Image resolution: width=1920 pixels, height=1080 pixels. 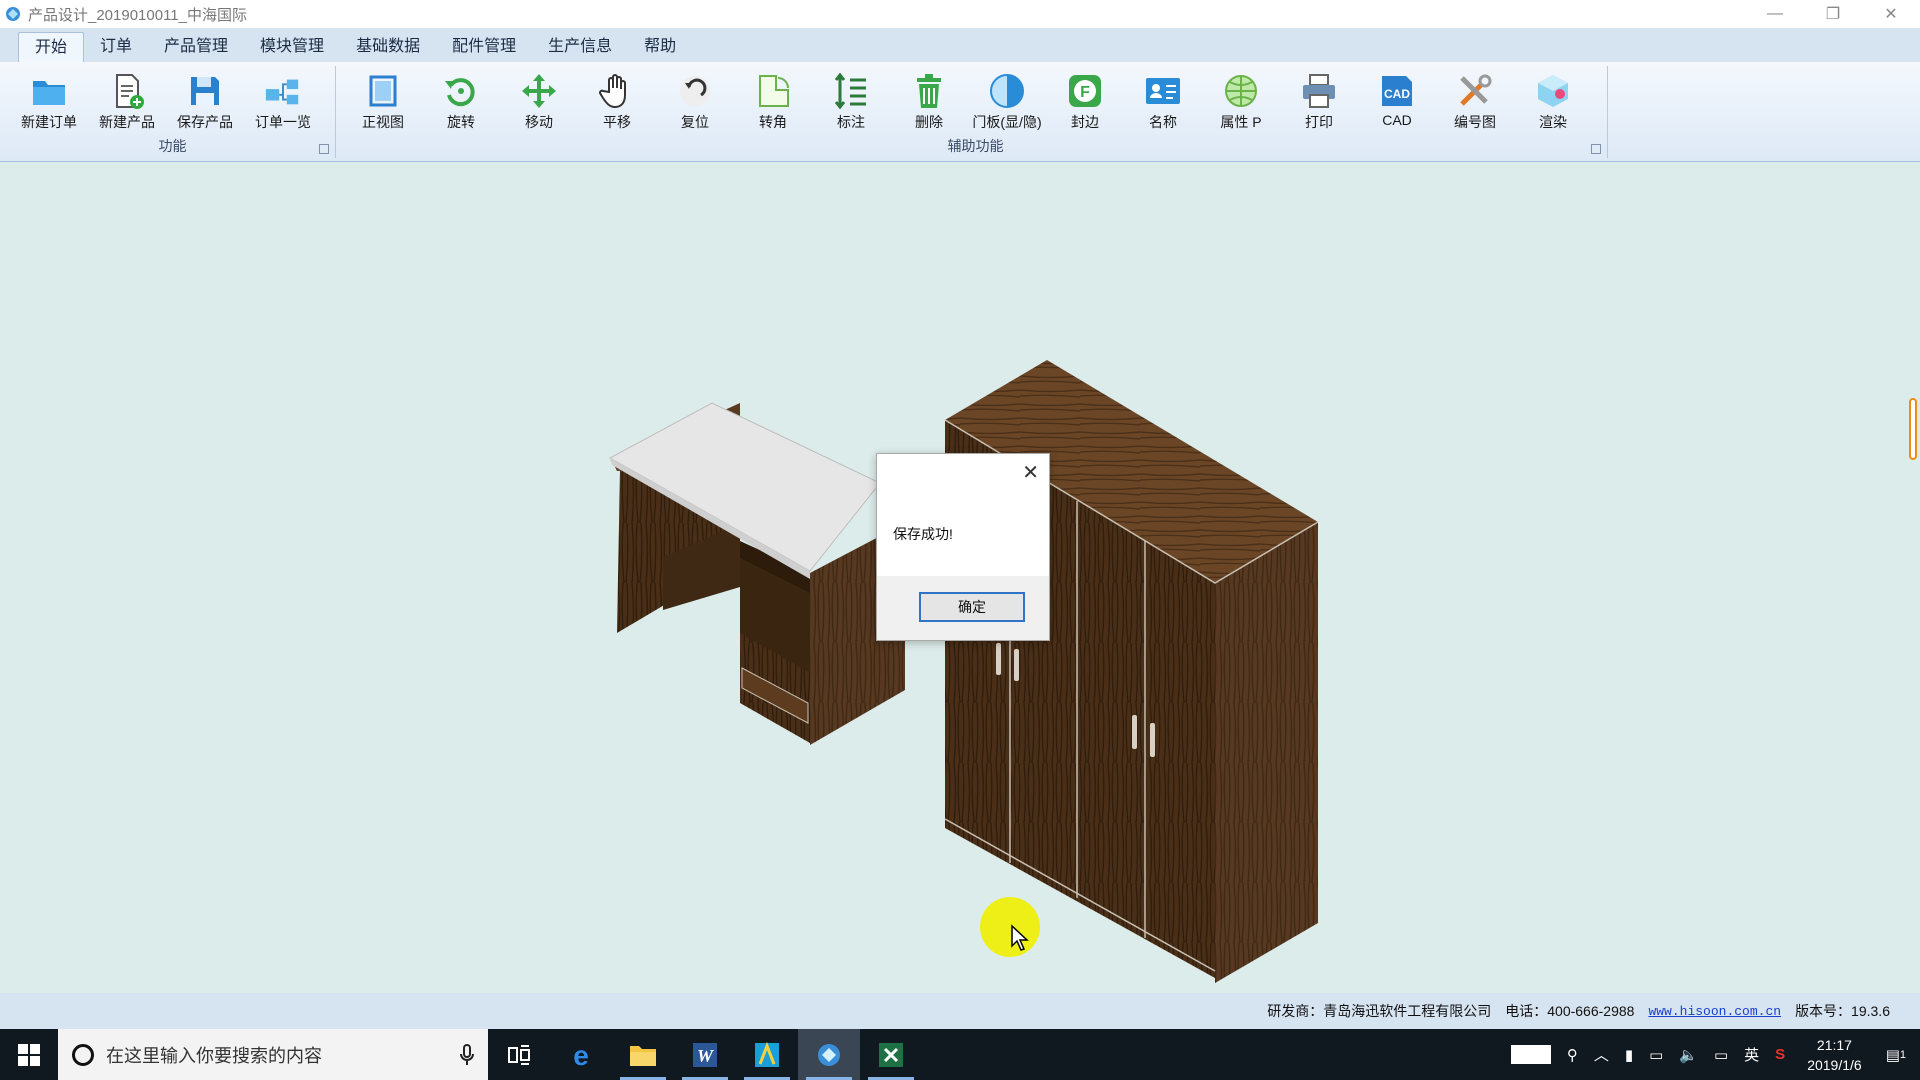 What do you see at coordinates (1714, 1011) in the screenshot?
I see `website-link: www.hisoon.com.cn` at bounding box center [1714, 1011].